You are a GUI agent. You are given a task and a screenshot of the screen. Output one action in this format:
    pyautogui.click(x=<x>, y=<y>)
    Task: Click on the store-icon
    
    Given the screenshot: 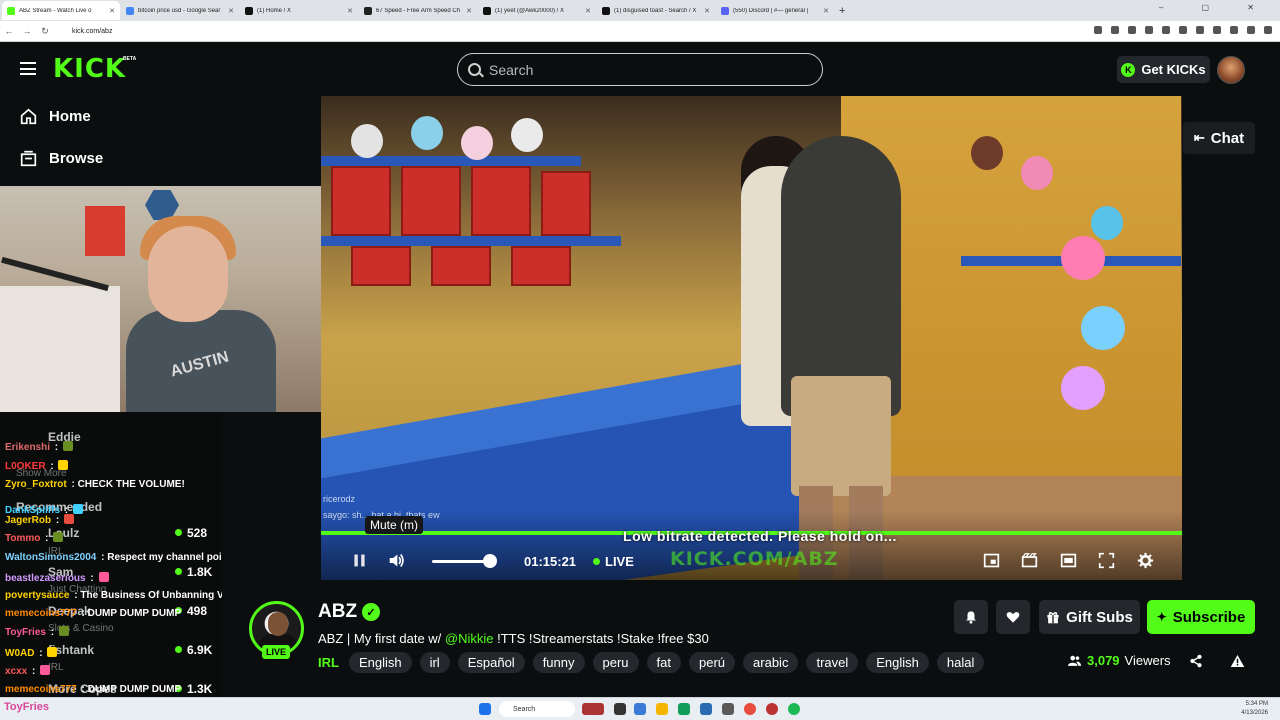 What is the action you would take?
    pyautogui.click(x=706, y=709)
    